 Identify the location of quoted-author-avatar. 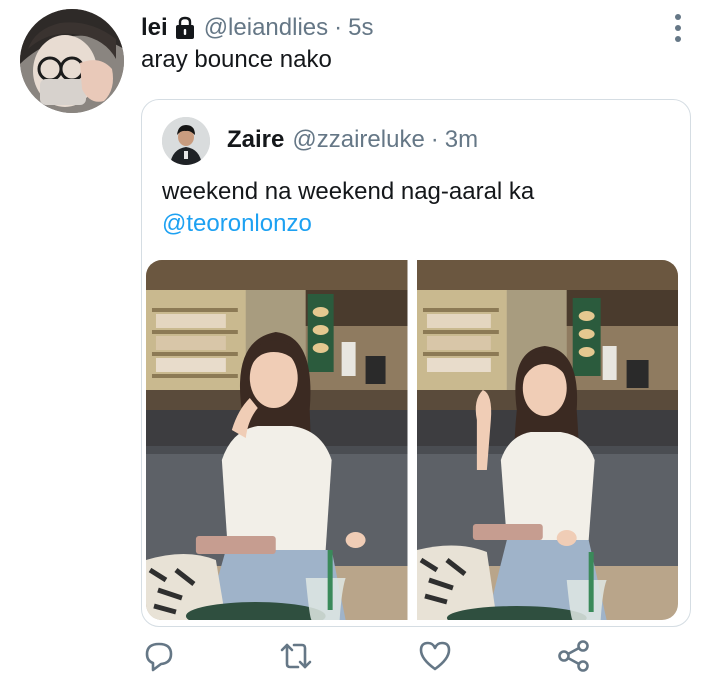
(186, 141).